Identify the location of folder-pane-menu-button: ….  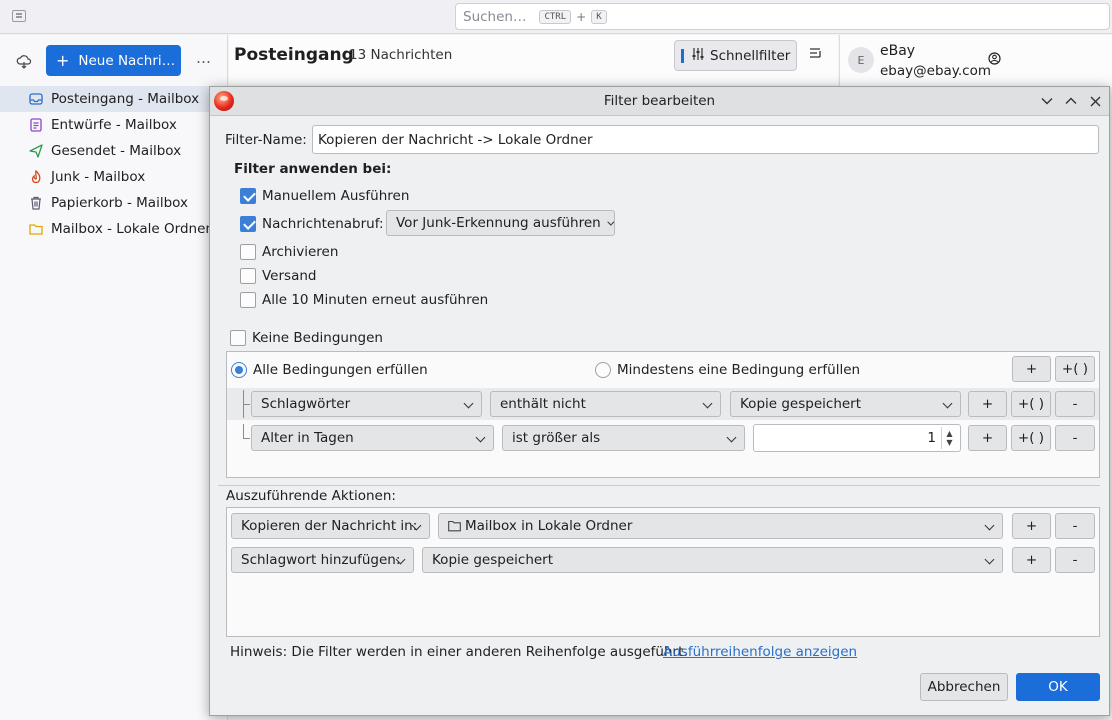
(204, 58).